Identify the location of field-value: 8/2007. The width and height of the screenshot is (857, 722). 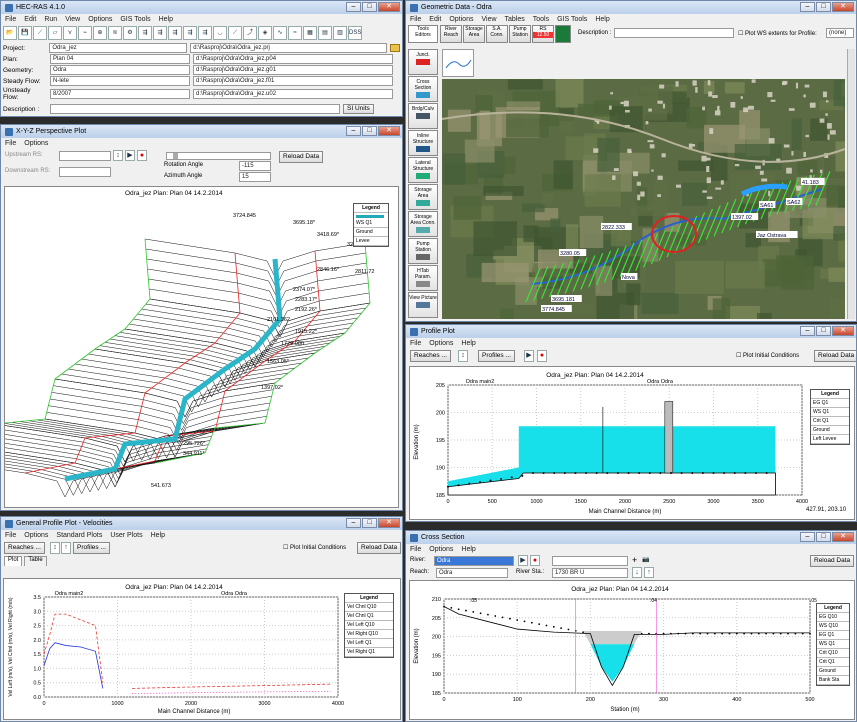
(120, 94).